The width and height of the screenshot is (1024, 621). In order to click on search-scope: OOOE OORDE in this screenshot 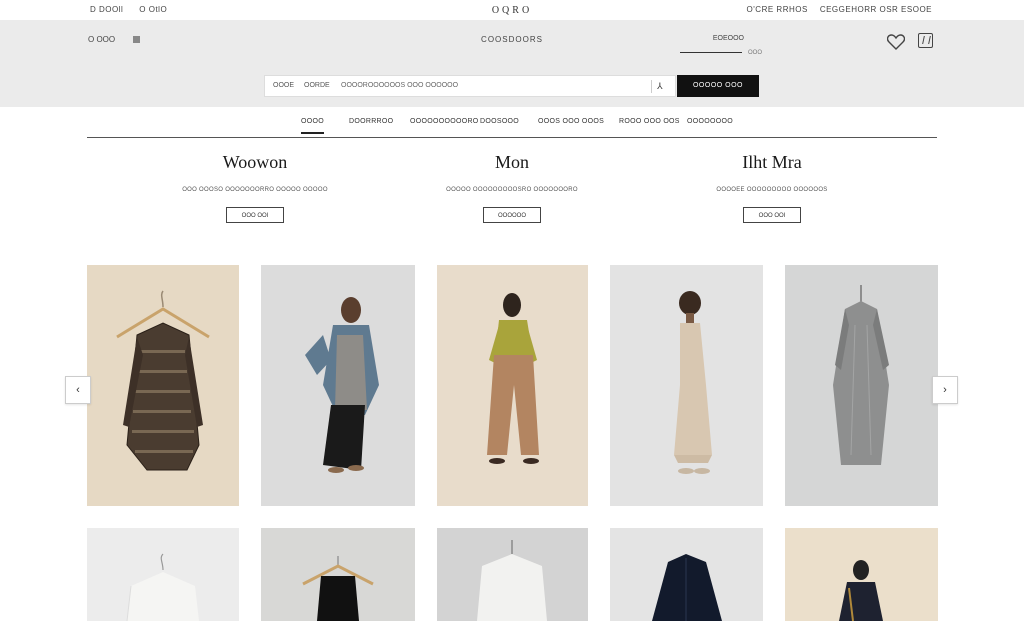, I will do `click(301, 85)`.